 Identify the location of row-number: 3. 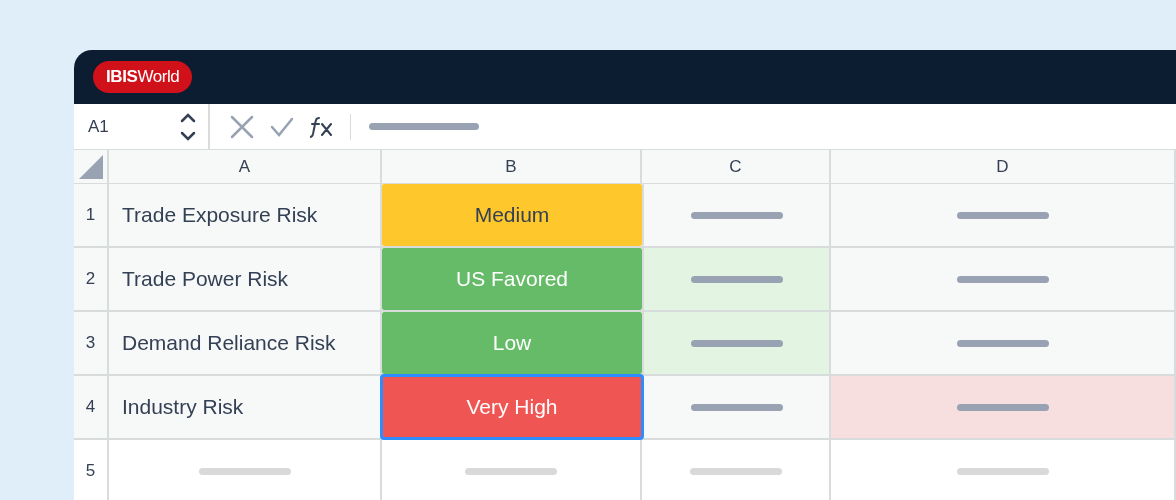
(90, 343).